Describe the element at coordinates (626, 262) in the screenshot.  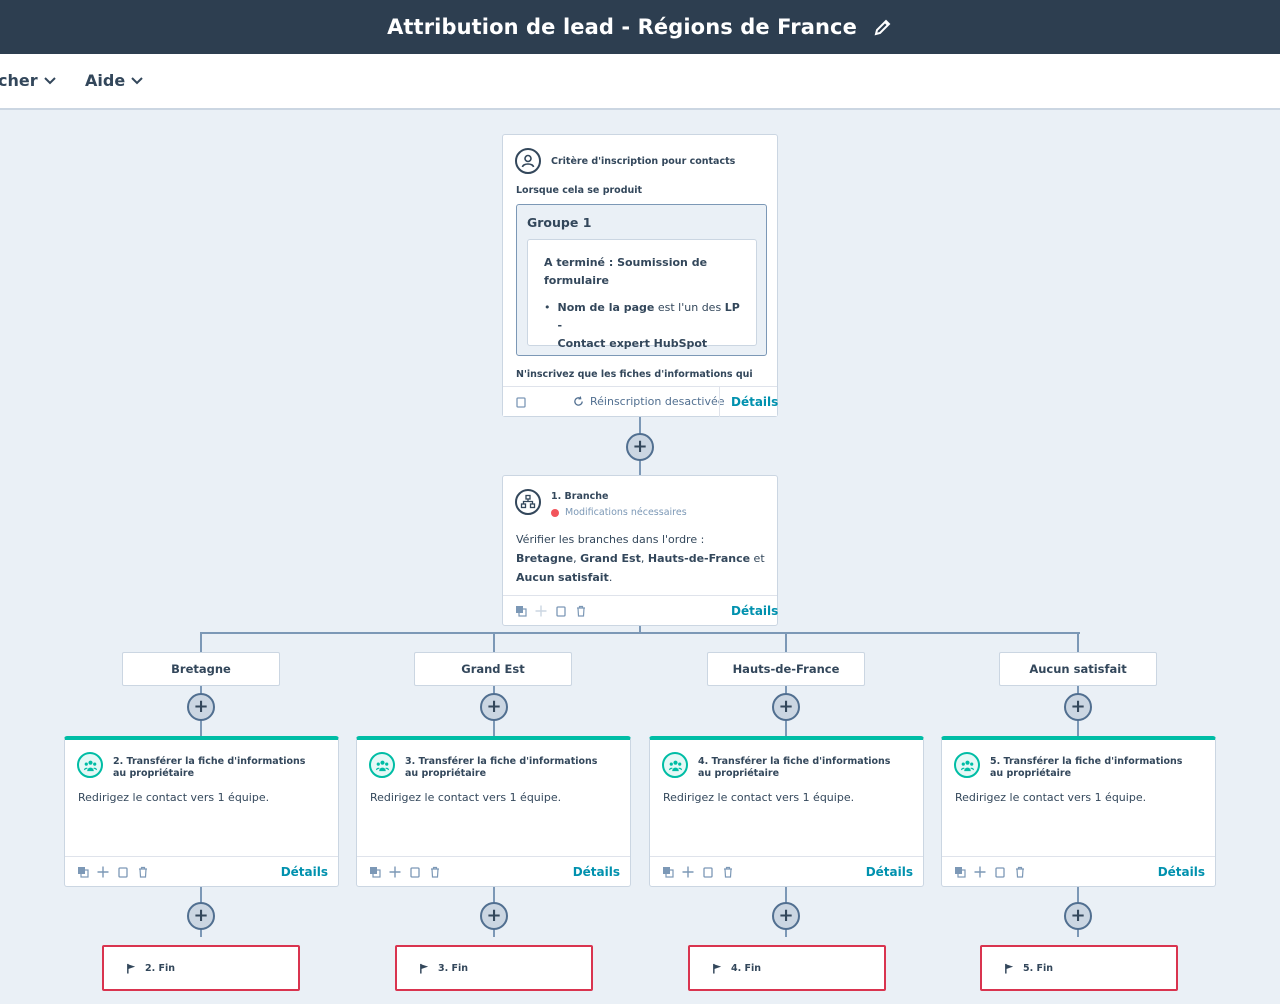
I see `condition-line-1: A terminé : Soumission de` at that location.